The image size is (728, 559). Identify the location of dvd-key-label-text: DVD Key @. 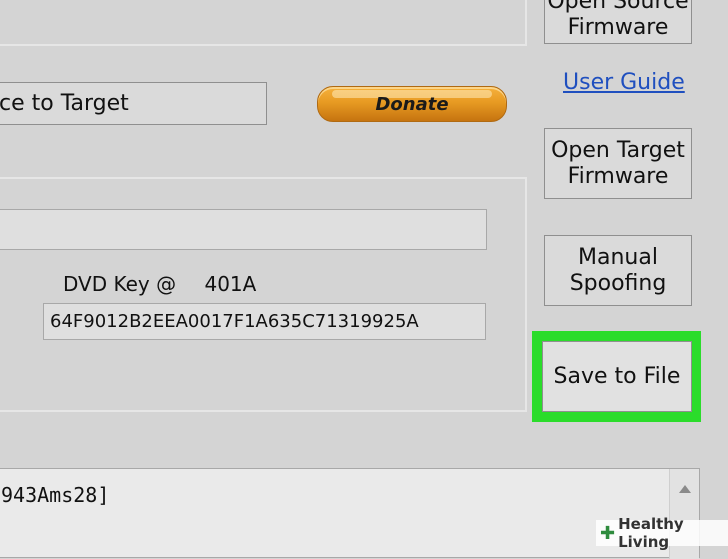
(120, 284).